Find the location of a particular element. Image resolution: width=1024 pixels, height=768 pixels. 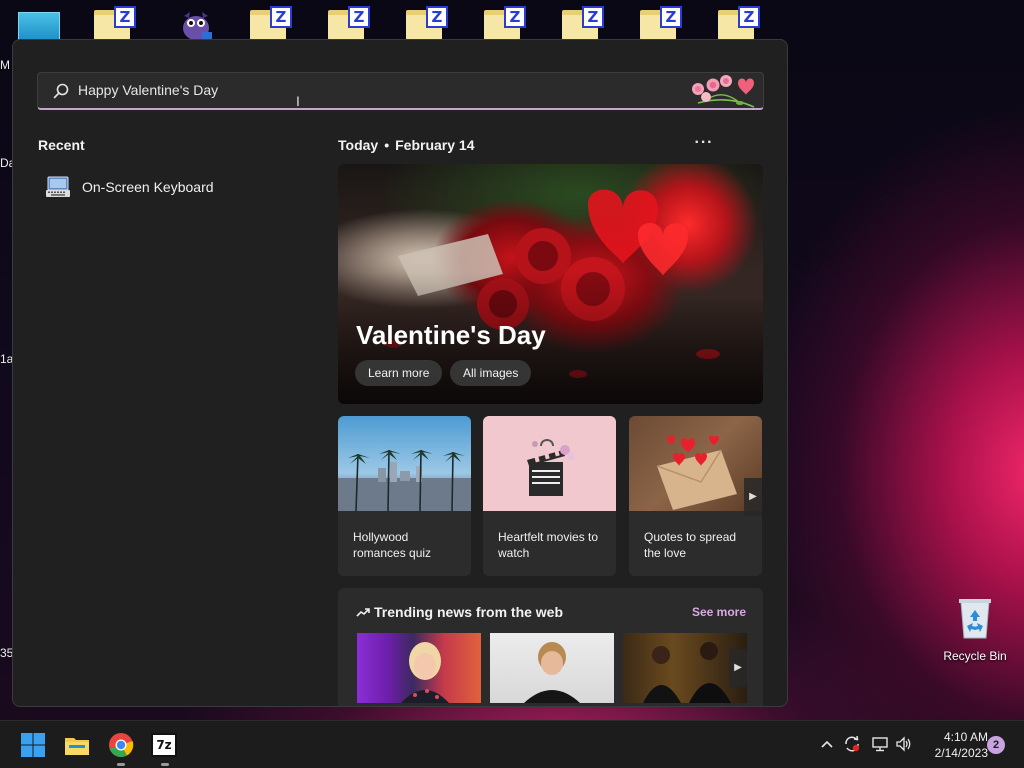

trending-heading: Trending news from the web is located at coordinates (459, 612).